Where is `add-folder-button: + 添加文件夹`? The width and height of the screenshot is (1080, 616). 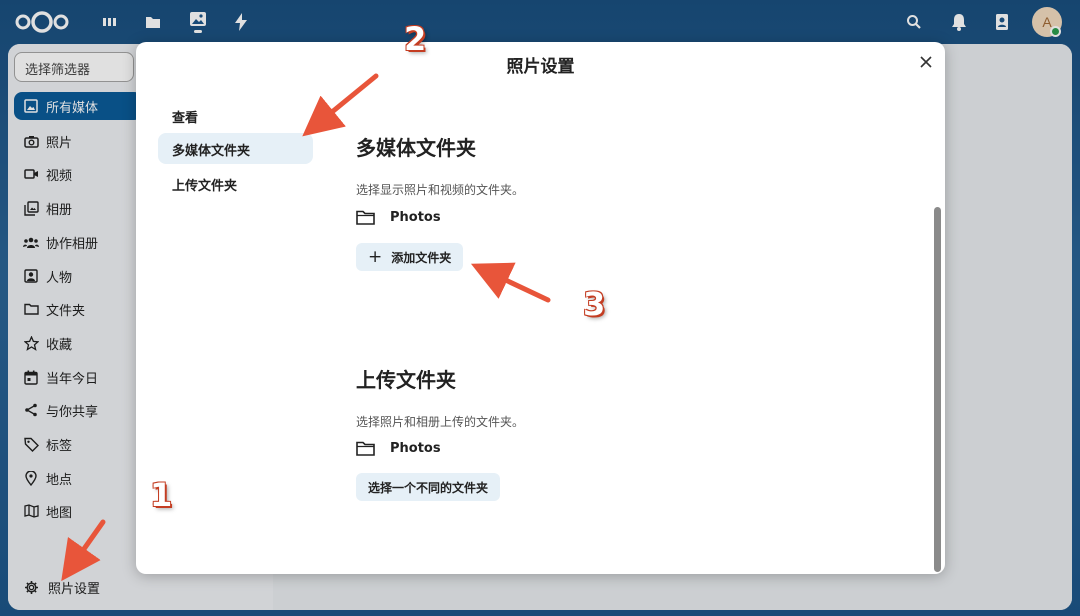
add-folder-button: + 添加文件夹 is located at coordinates (410, 257).